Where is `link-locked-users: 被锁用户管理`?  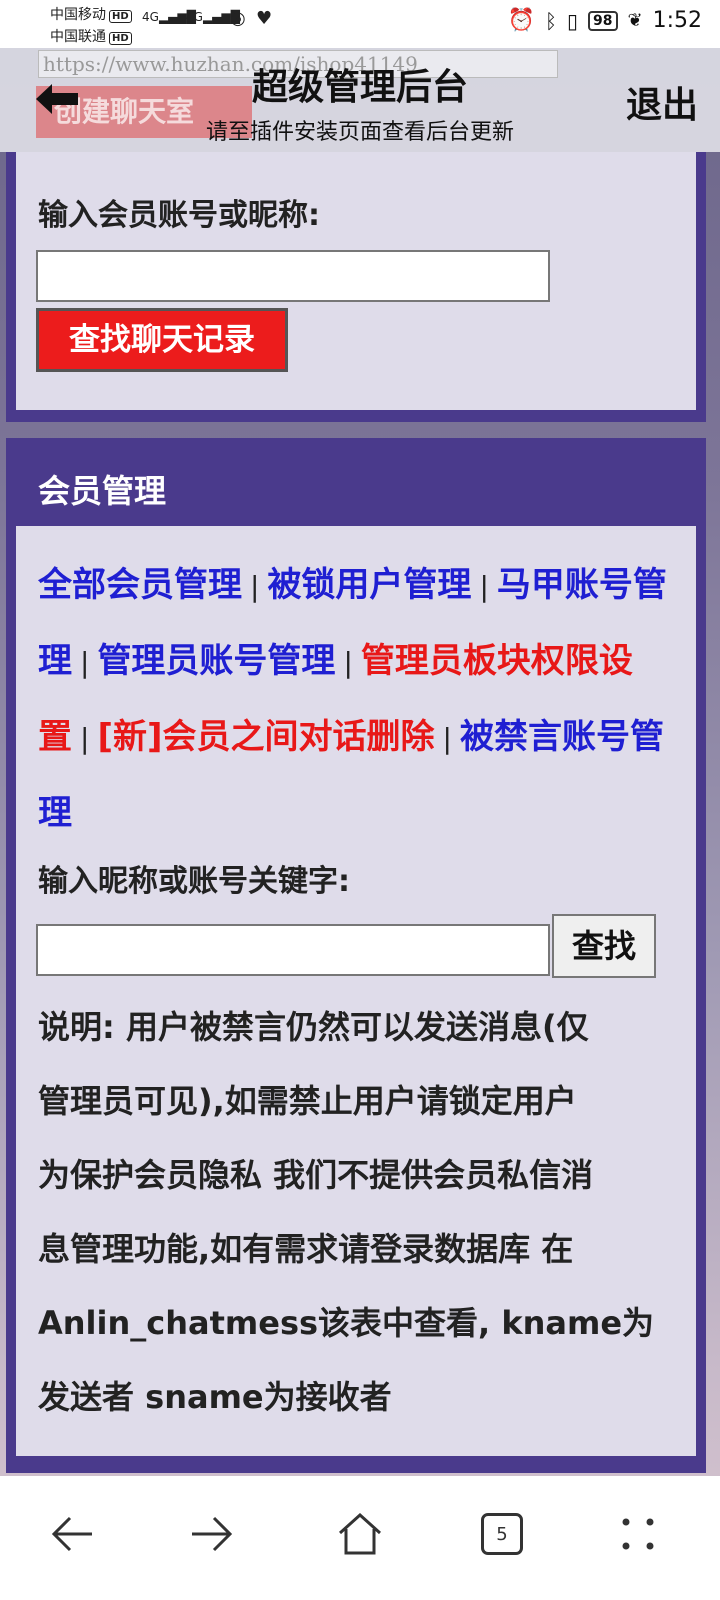
link-locked-users: 被锁用户管理 is located at coordinates (369, 585).